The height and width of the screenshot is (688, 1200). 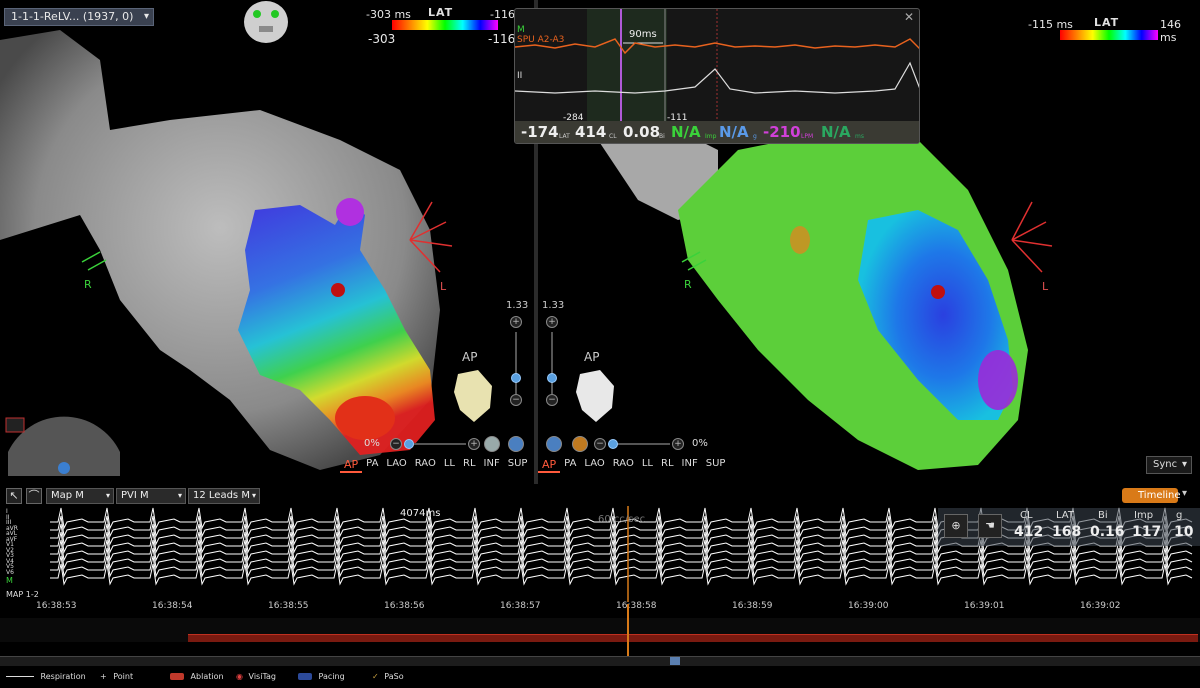 I want to click on ablation-timeline-bar, so click(x=693, y=638).